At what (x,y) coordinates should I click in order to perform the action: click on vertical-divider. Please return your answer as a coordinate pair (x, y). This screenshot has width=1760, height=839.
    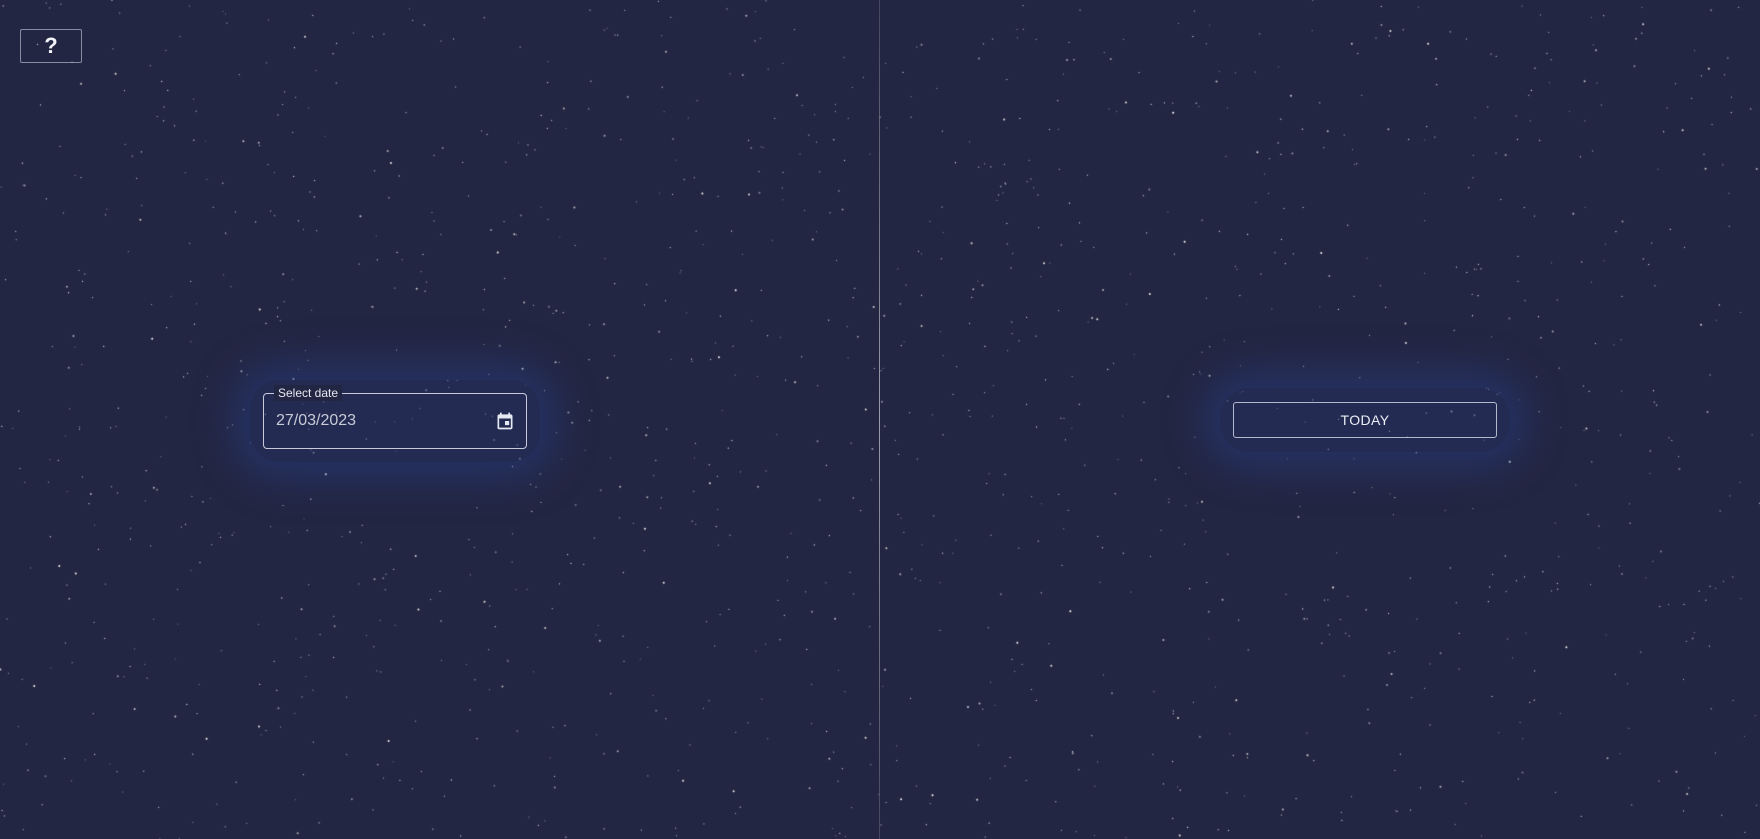
    Looking at the image, I should click on (879, 419).